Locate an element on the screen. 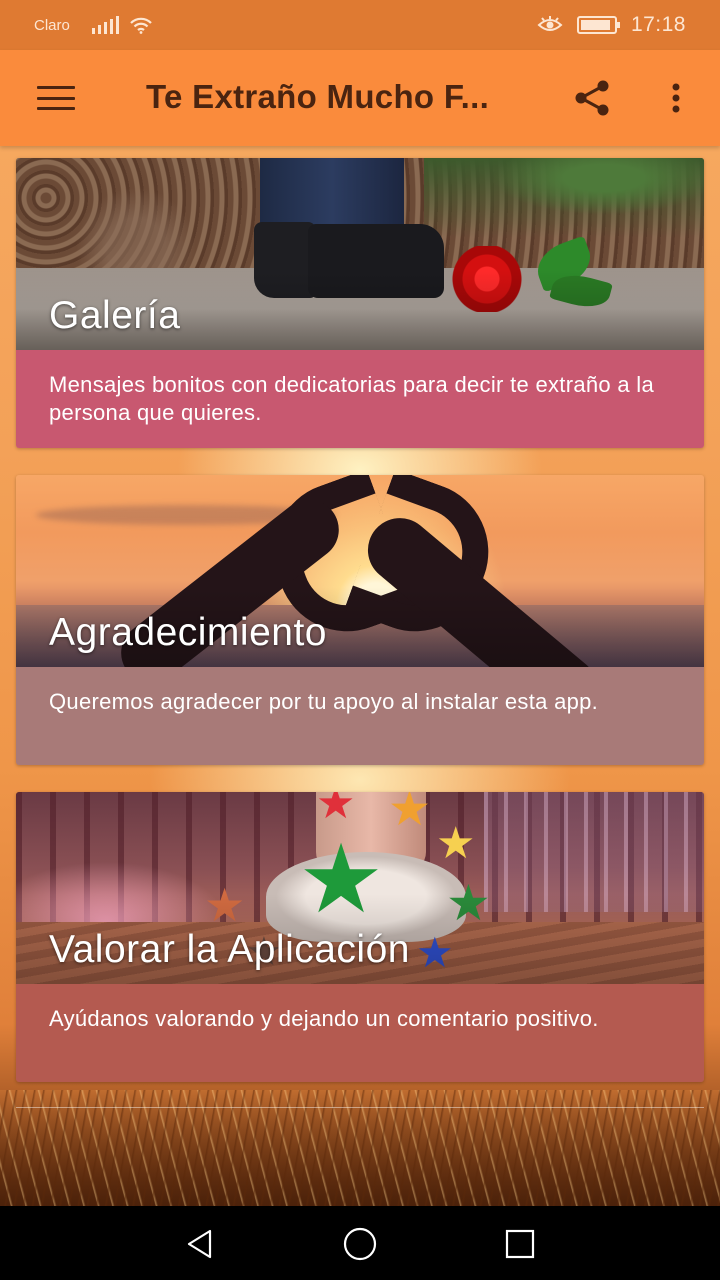  home-button is located at coordinates (360, 1244).